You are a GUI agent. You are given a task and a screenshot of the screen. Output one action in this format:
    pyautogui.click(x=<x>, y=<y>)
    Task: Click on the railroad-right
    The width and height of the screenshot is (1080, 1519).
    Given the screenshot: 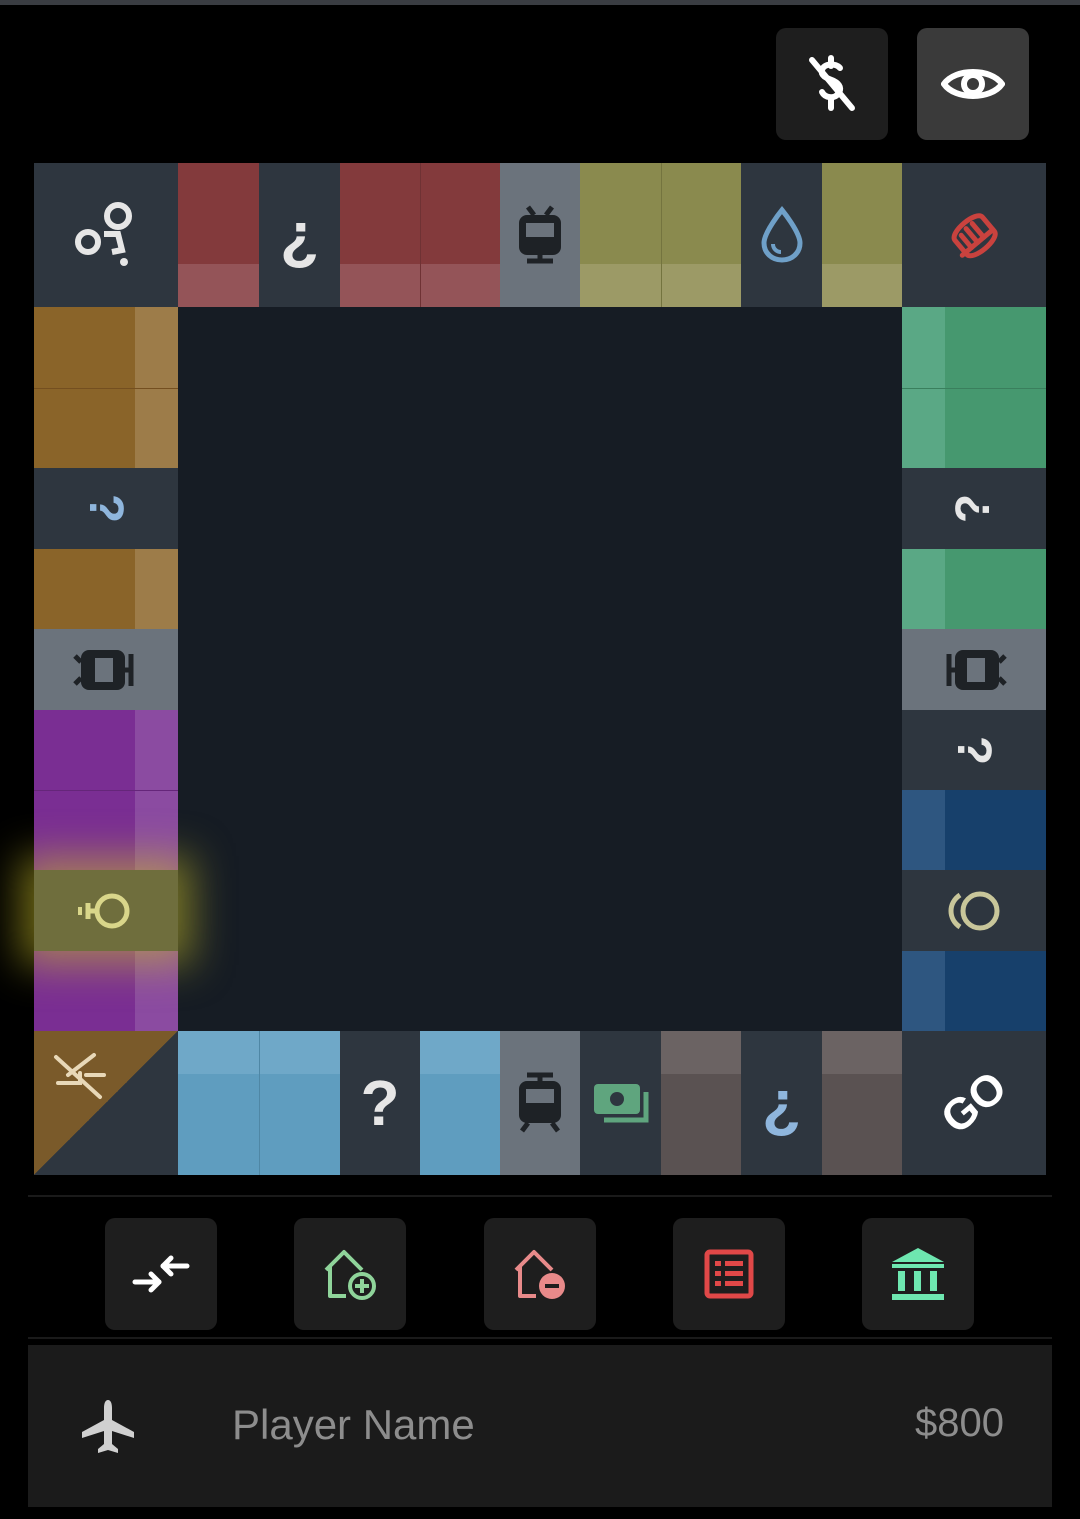 What is the action you would take?
    pyautogui.click(x=974, y=669)
    